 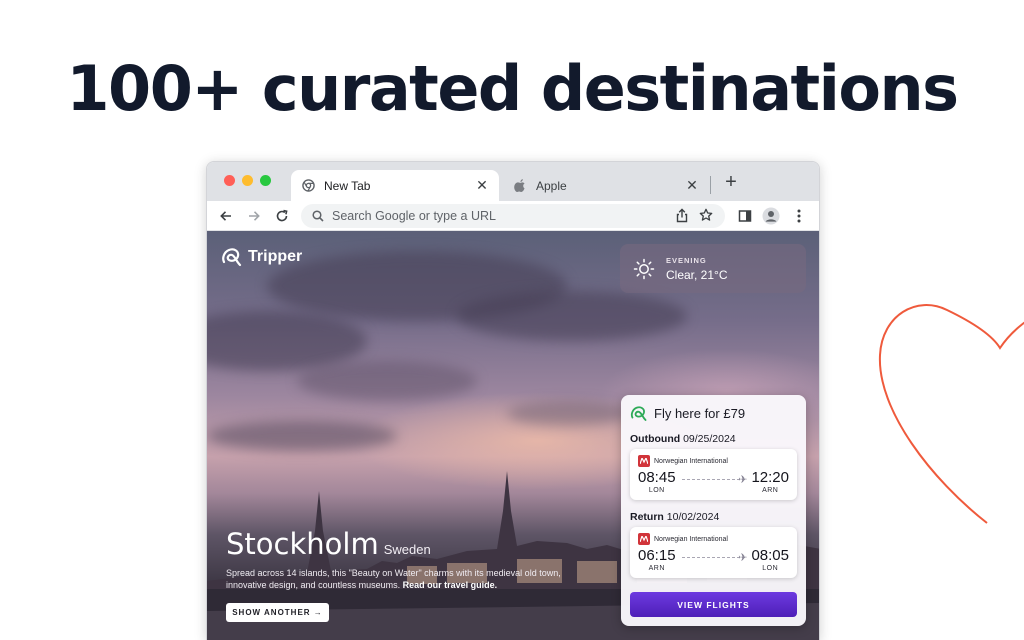 What do you see at coordinates (657, 477) in the screenshot?
I see `departure-time: 08:45` at bounding box center [657, 477].